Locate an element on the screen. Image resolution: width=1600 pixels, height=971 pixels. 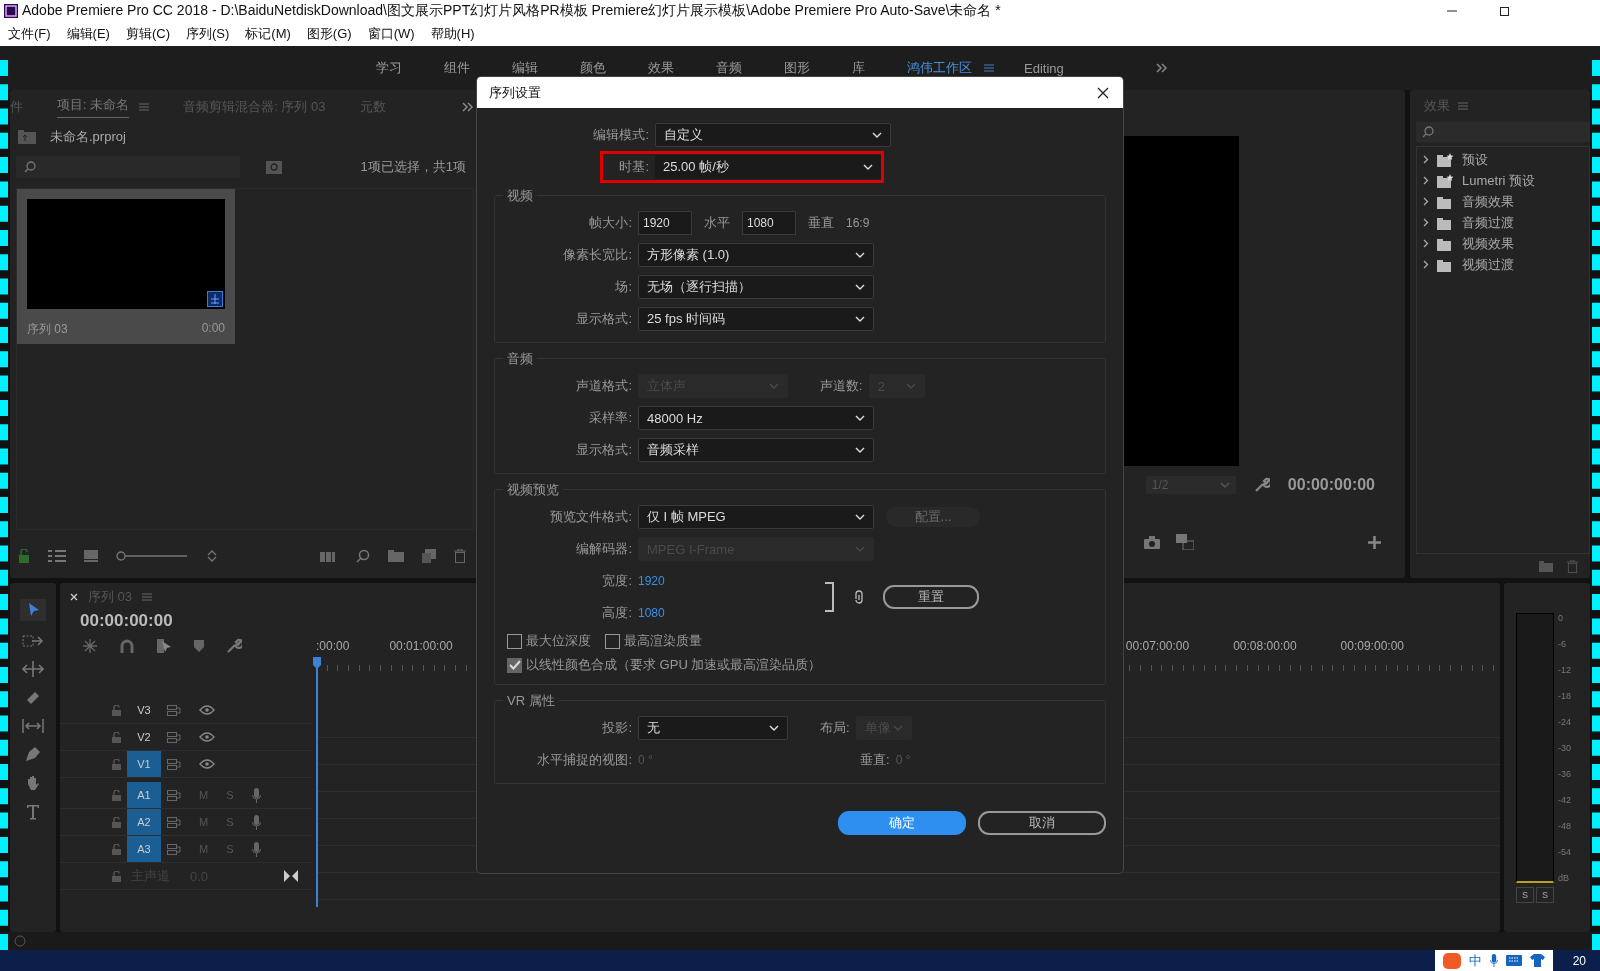
workspace-tab: Editing is located at coordinates (1044, 68).